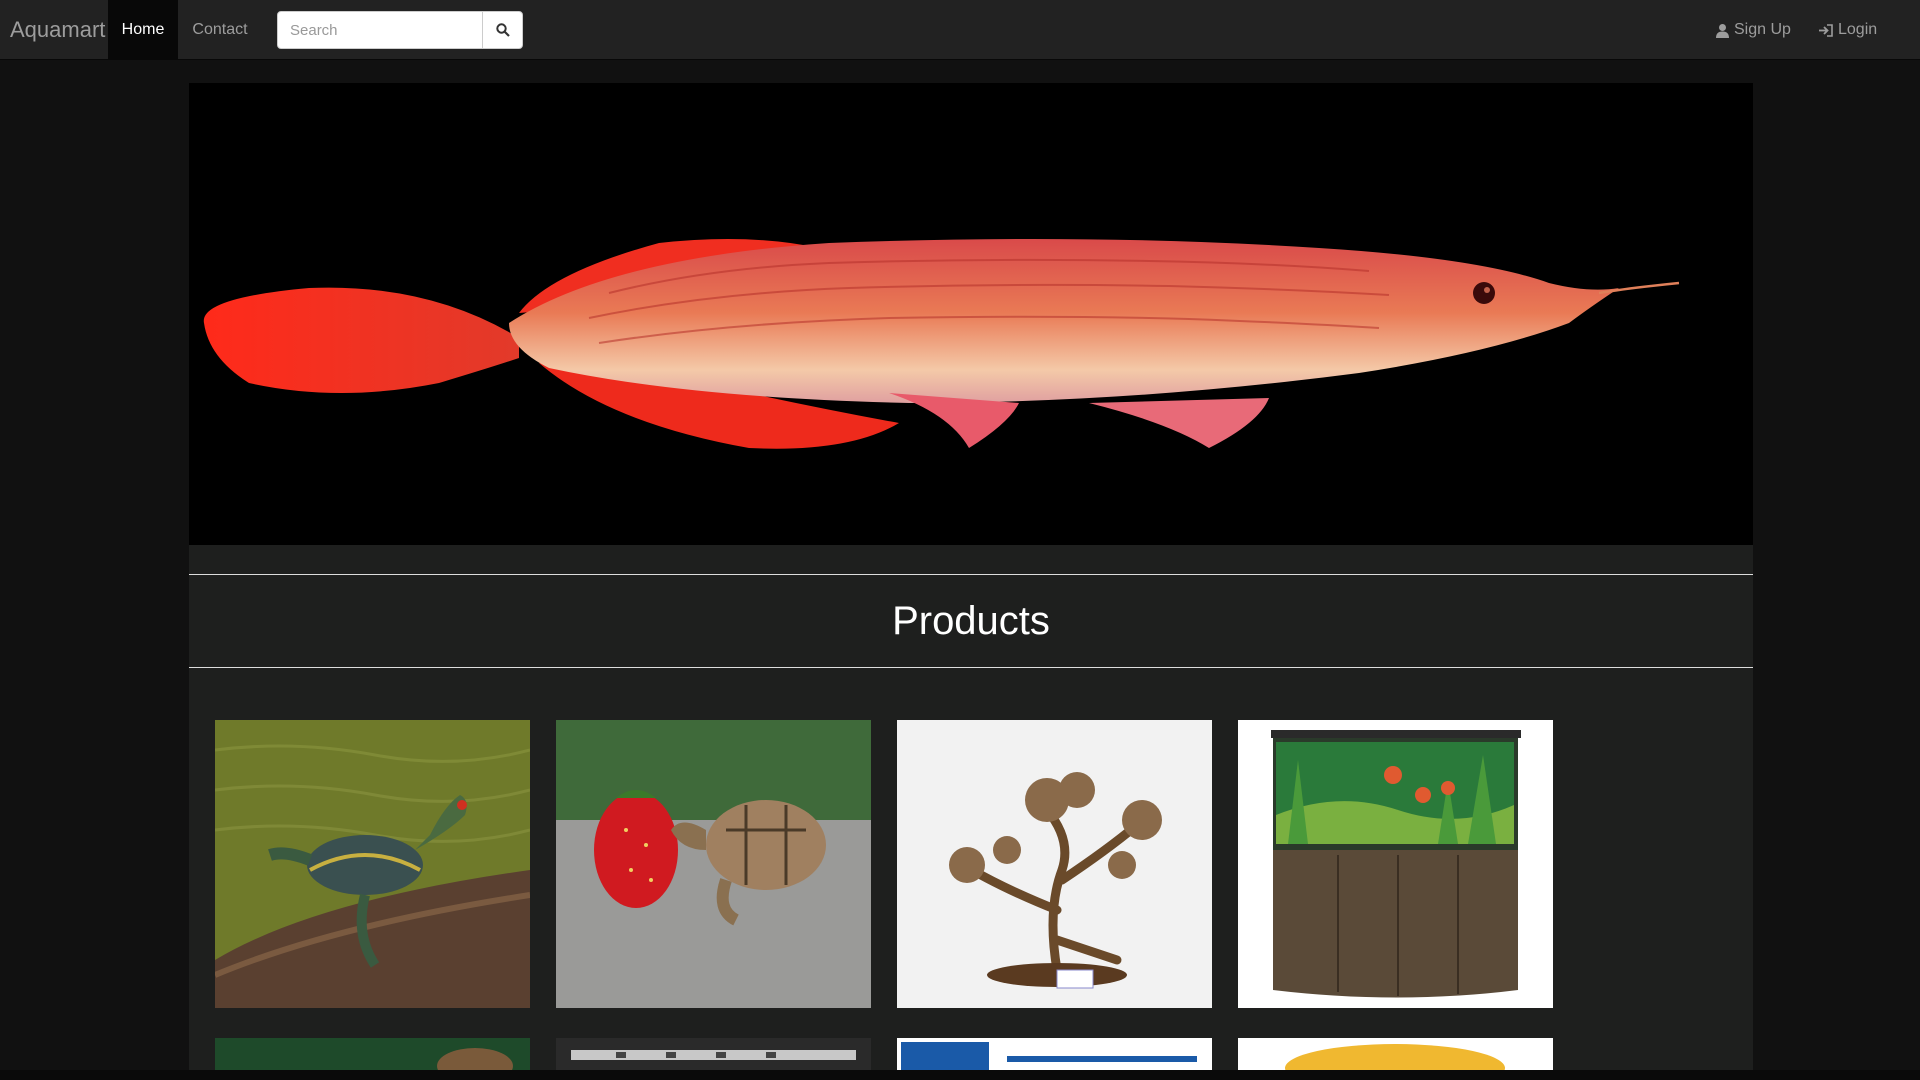  I want to click on products-section-header: Products, so click(971, 621).